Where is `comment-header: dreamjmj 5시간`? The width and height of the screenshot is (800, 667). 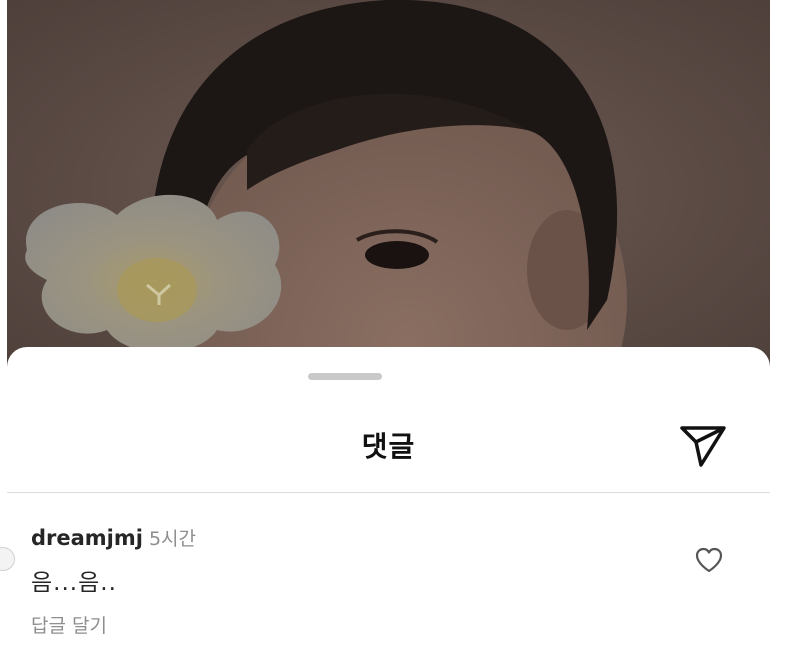 comment-header: dreamjmj 5시간 is located at coordinates (113, 537).